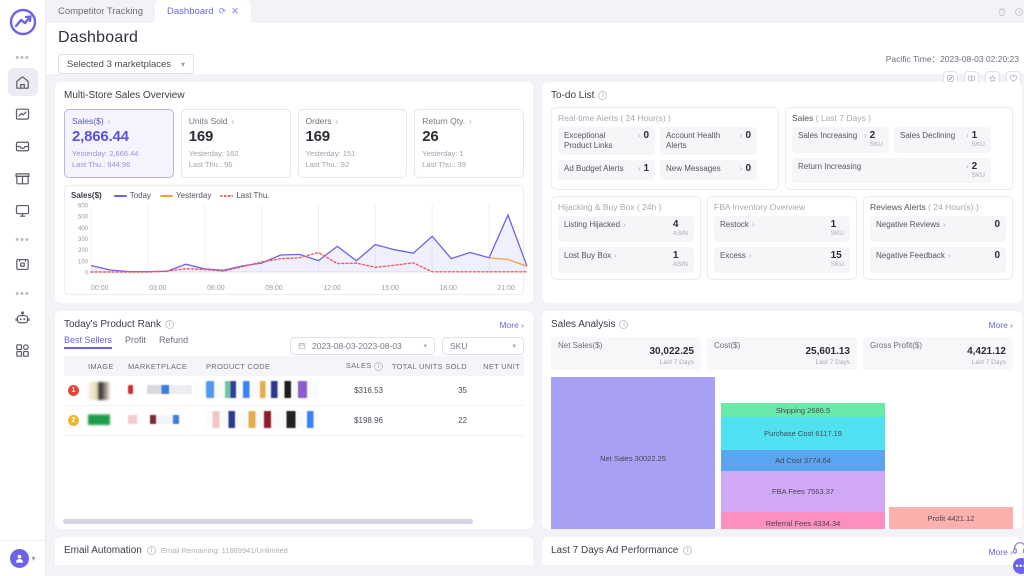  I want to click on tab-dashboard: Dashboard ⟳ ✕, so click(203, 11).